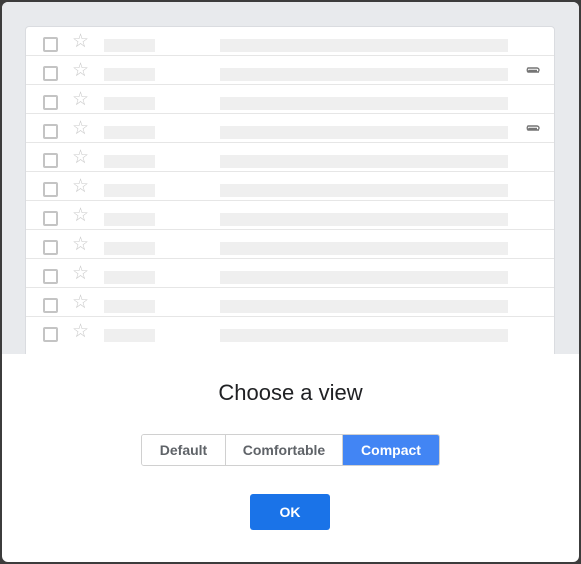 Image resolution: width=581 pixels, height=564 pixels. What do you see at coordinates (184, 450) in the screenshot?
I see `view-option-default: Default` at bounding box center [184, 450].